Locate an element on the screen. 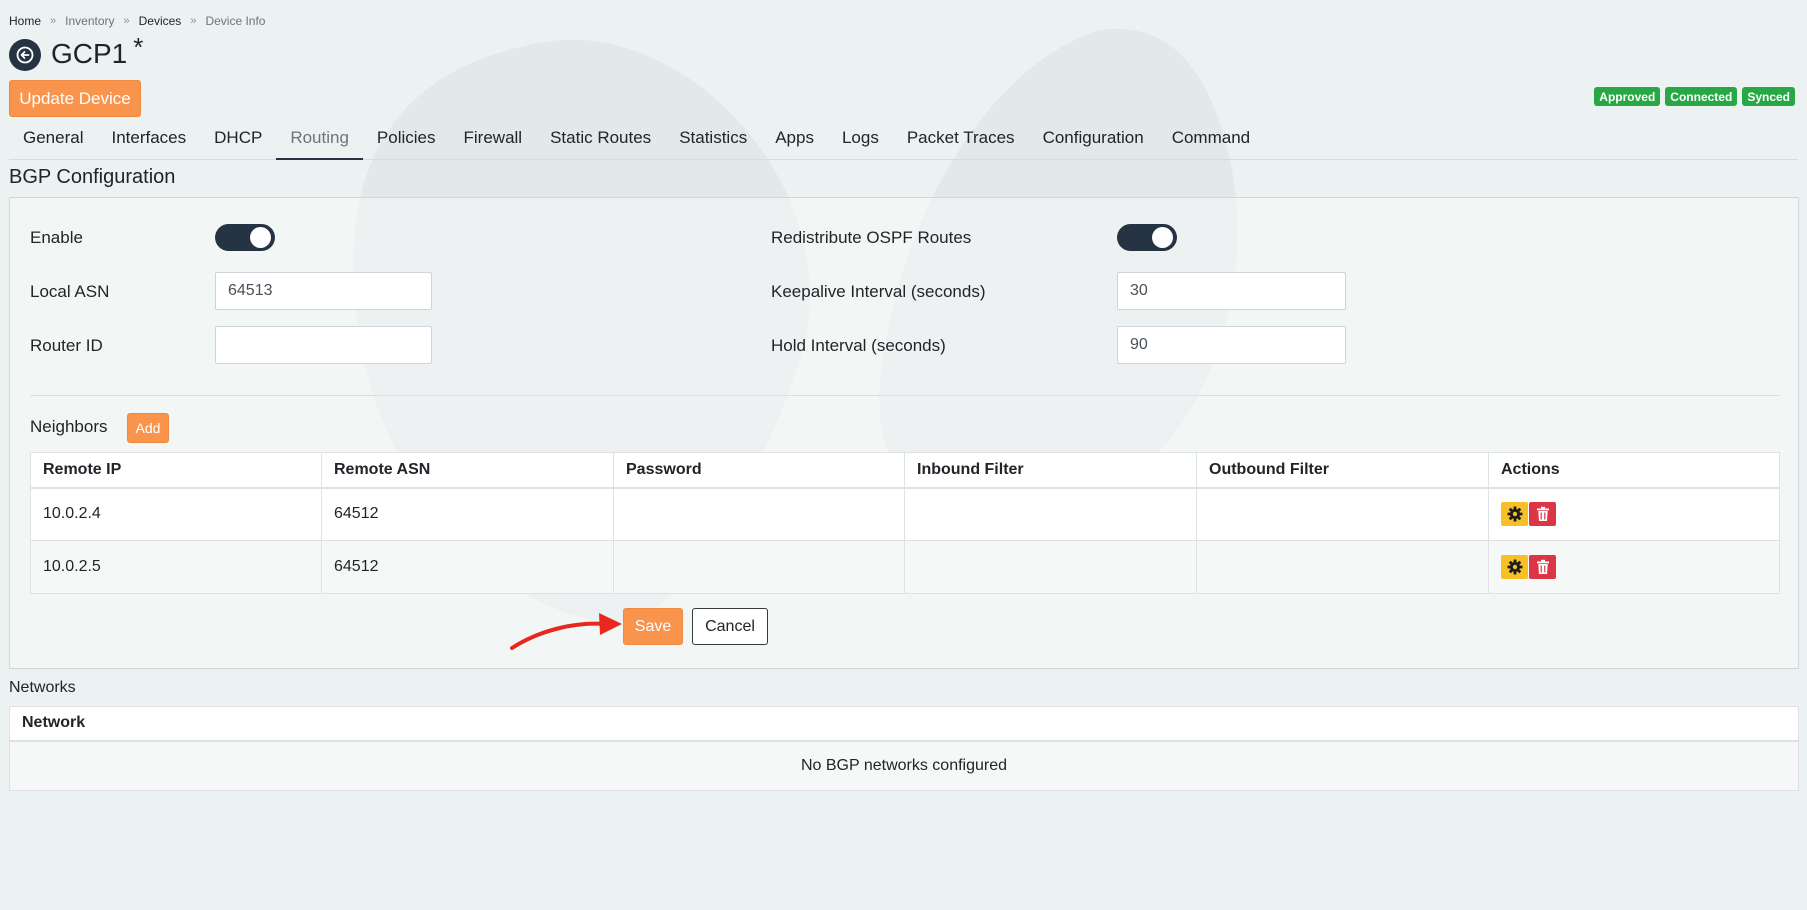  tab-packet-traces: Packet Traces is located at coordinates (961, 141).